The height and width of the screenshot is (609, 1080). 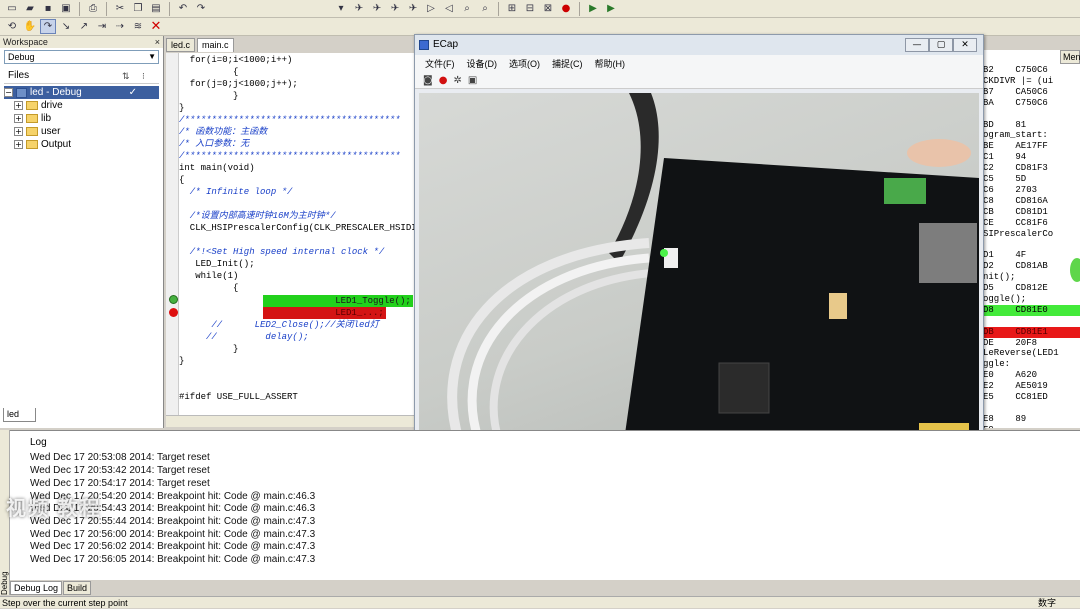 I want to click on close-button: ✕, so click(x=965, y=45).